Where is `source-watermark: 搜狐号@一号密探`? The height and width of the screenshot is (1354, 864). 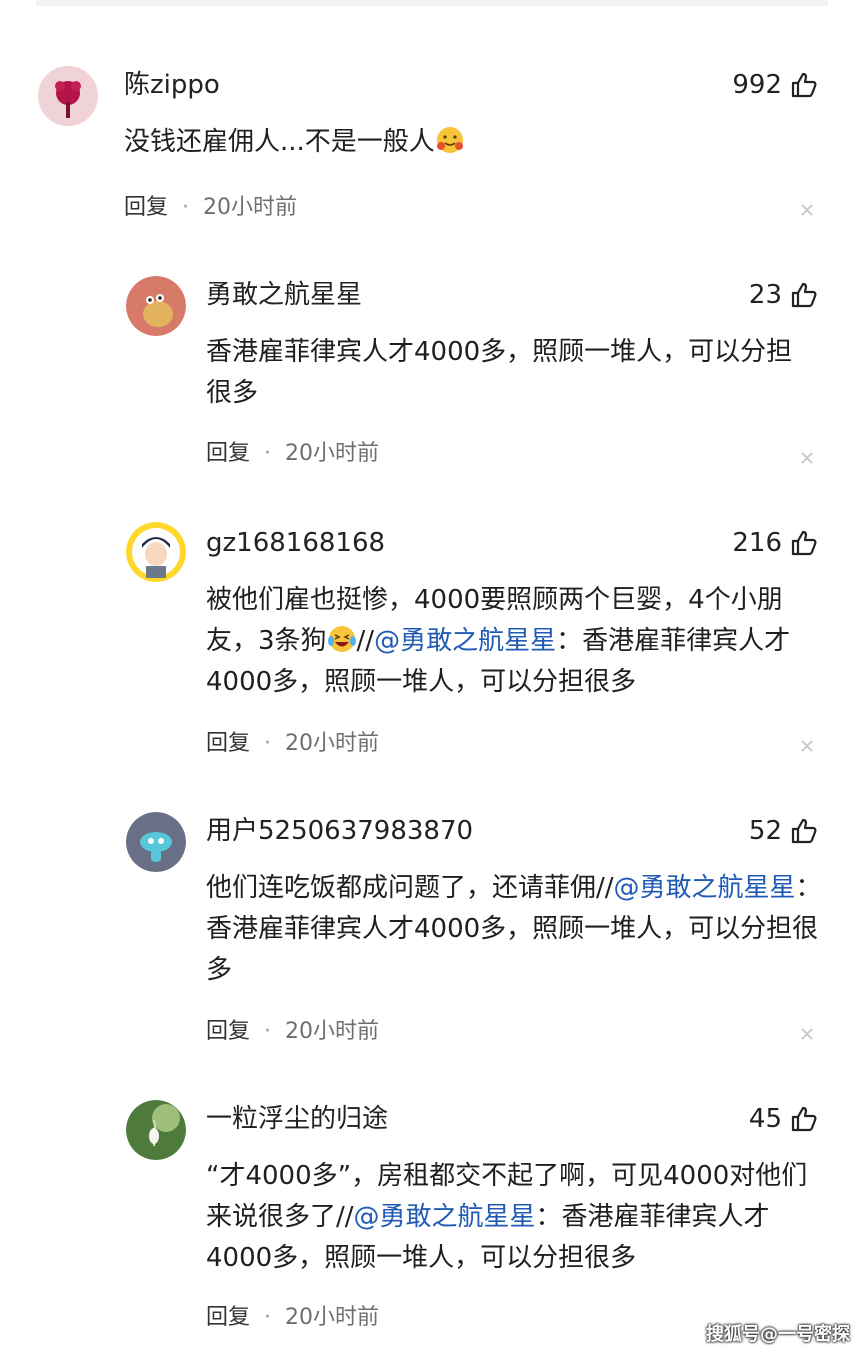 source-watermark: 搜狐号@一号密探 is located at coordinates (778, 1334).